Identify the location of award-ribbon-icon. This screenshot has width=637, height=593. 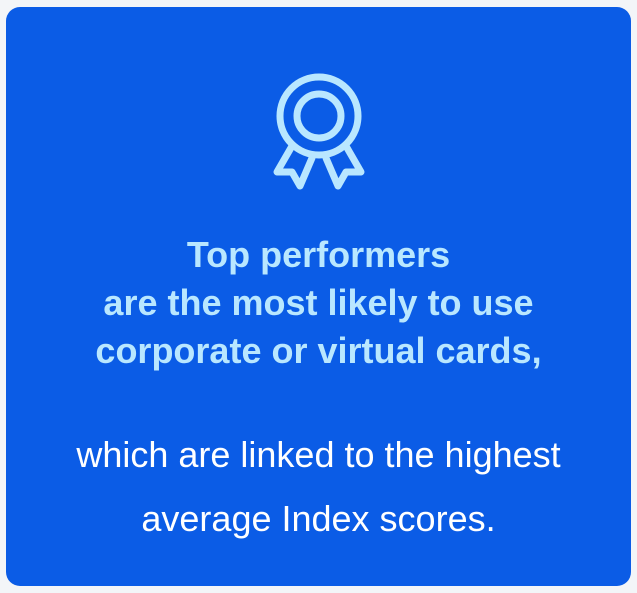
(318, 131).